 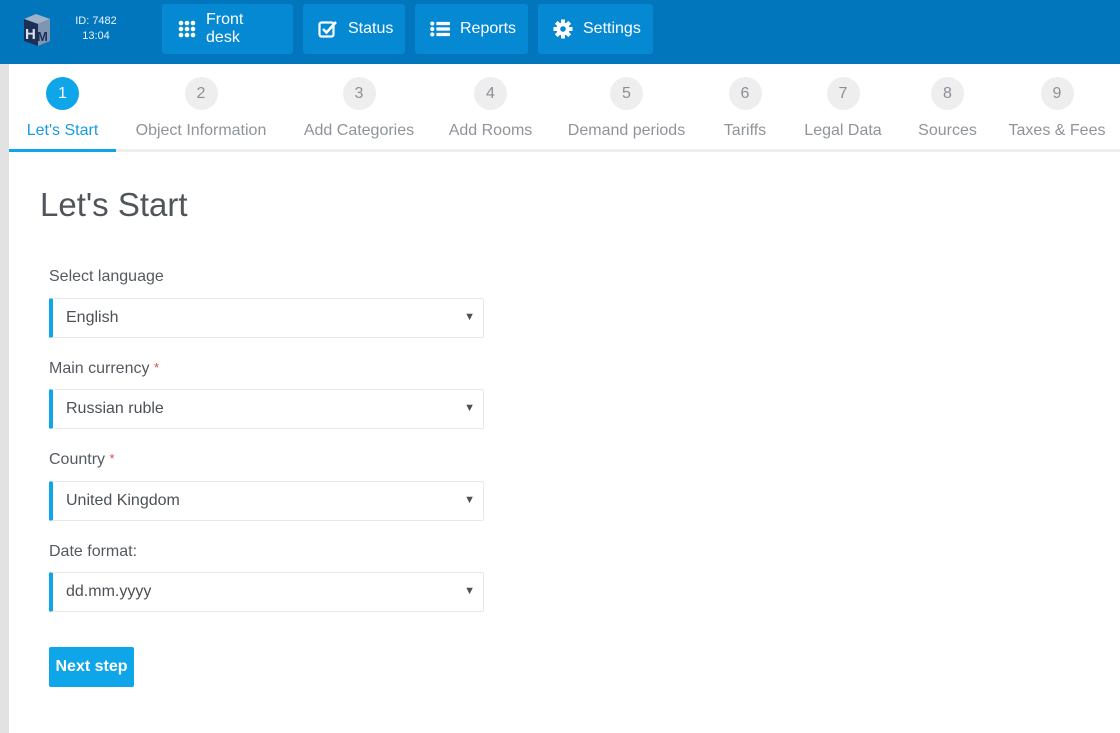 I want to click on gear-icon, so click(x=563, y=29).